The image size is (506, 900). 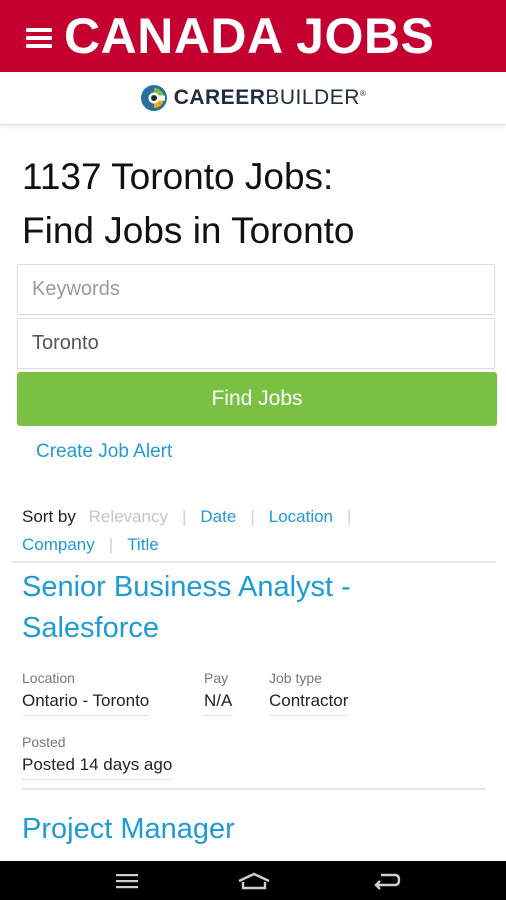 I want to click on posted-value: Posted 14 days ago, so click(x=97, y=767).